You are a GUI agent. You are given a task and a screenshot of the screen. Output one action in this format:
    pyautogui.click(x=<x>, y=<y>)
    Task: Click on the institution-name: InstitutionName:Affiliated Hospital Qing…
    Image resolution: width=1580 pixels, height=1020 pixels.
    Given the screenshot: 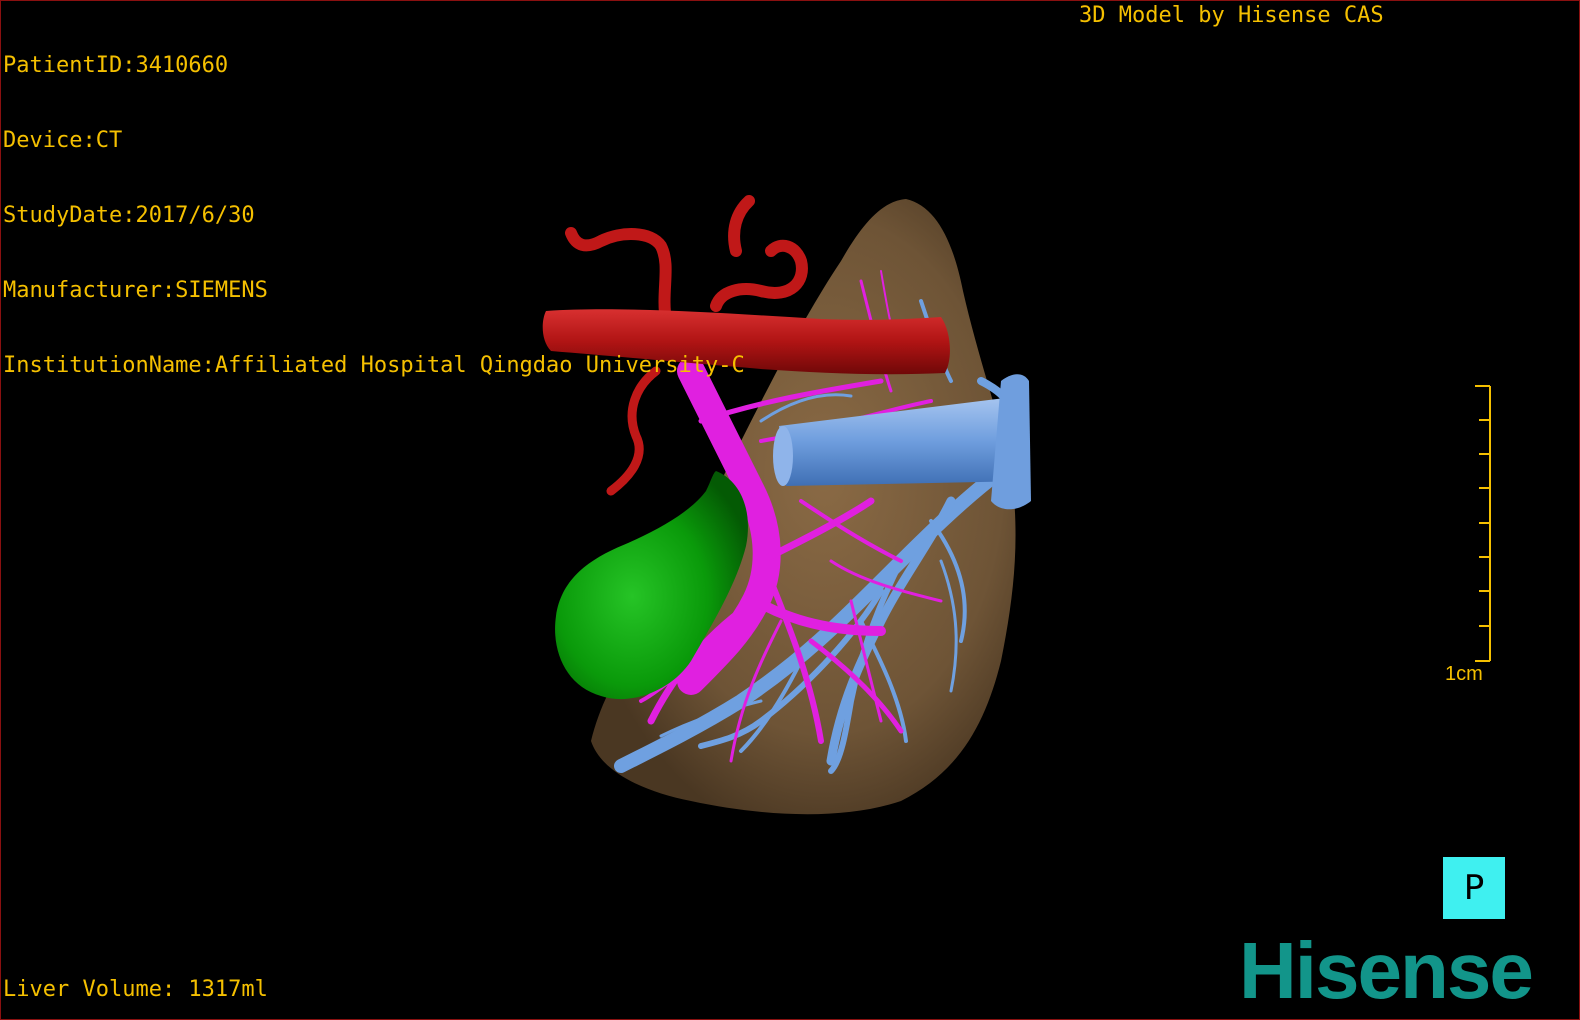 What is the action you would take?
    pyautogui.click(x=374, y=365)
    